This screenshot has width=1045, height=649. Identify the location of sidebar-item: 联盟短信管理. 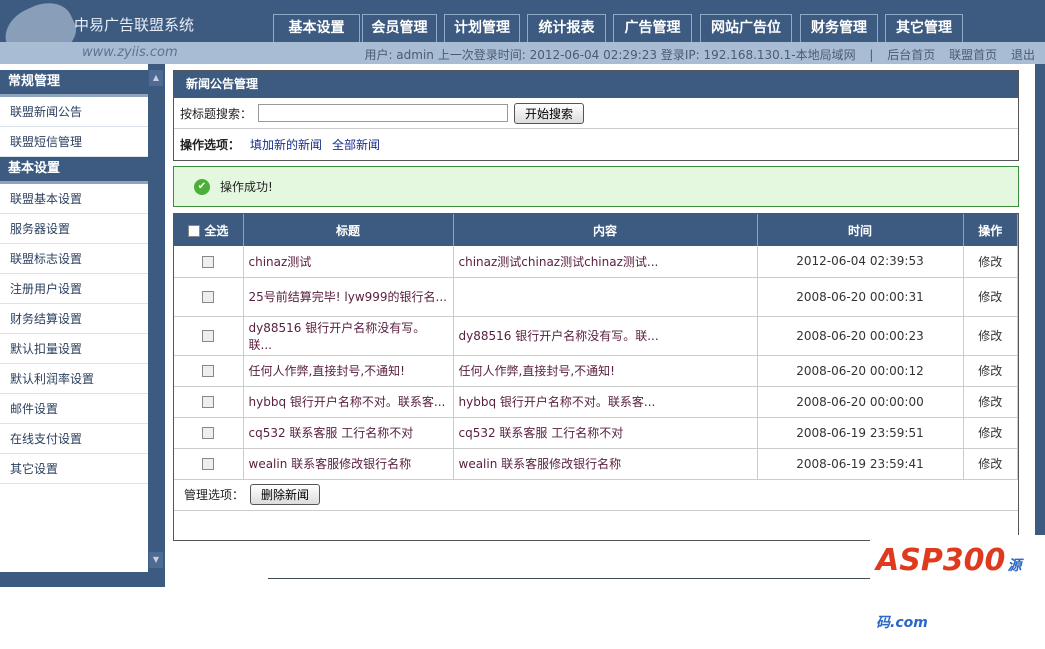
(74, 142).